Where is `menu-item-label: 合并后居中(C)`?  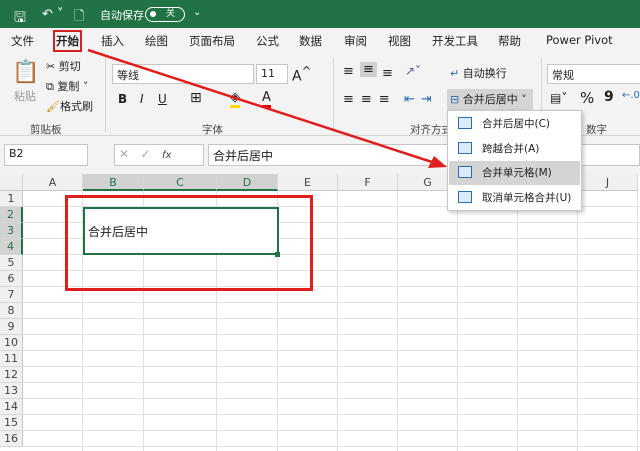
menu-item-label: 合并后居中(C) is located at coordinates (516, 124).